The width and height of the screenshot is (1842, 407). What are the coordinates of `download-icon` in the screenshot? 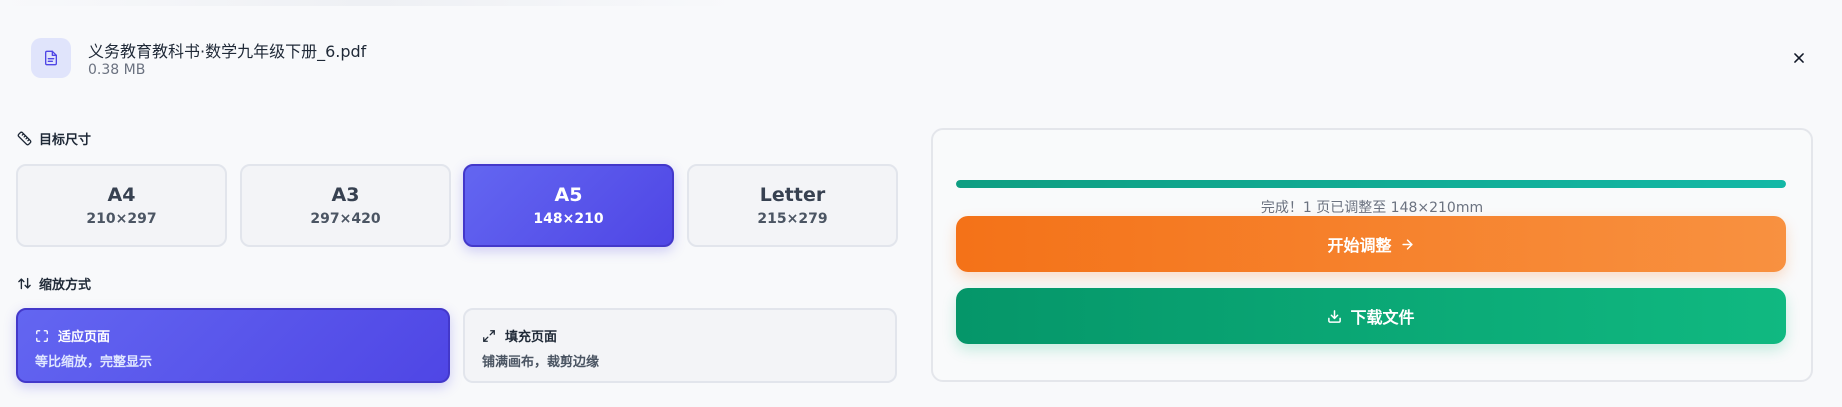 It's located at (1335, 316).